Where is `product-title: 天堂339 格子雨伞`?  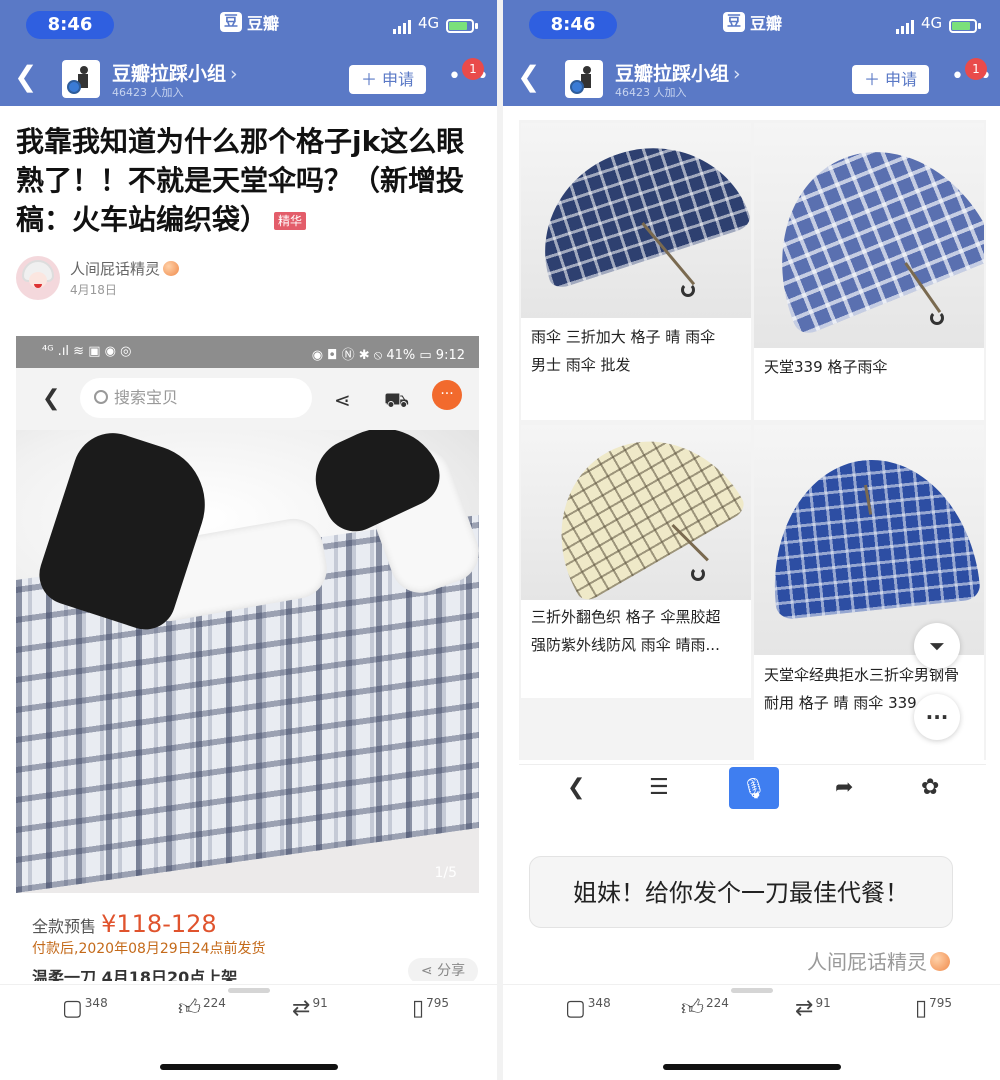 product-title: 天堂339 格子雨伞 is located at coordinates (825, 367).